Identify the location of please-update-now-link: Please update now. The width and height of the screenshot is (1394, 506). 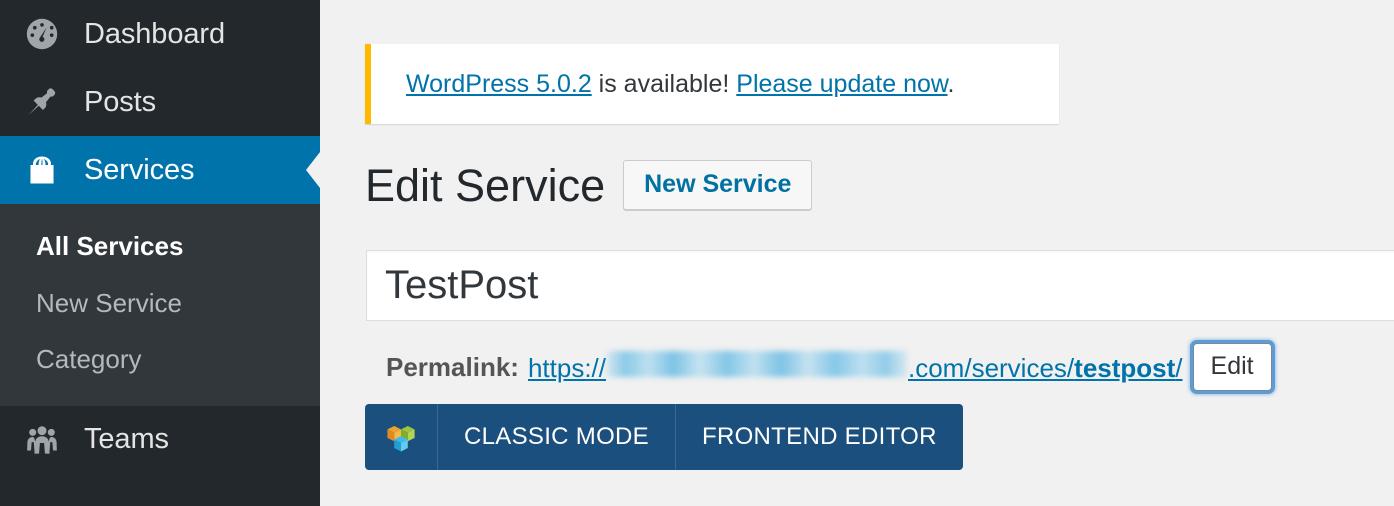
(841, 84).